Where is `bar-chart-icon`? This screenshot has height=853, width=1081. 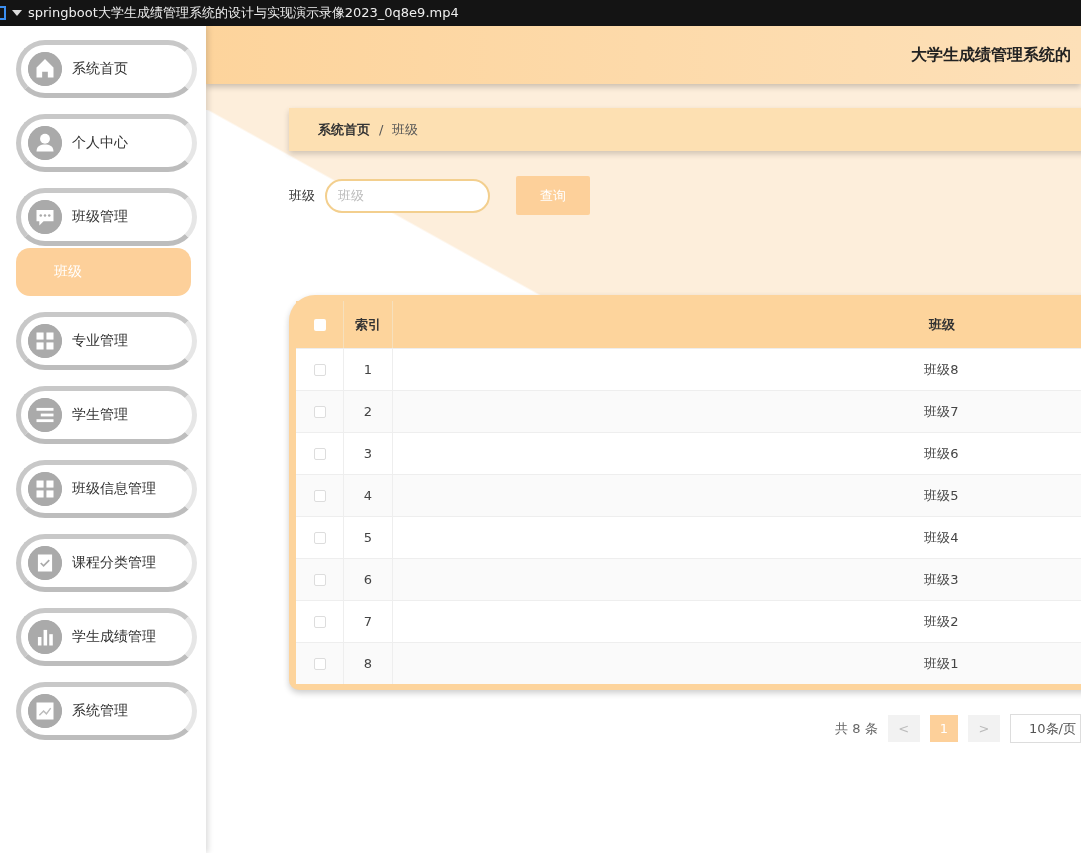 bar-chart-icon is located at coordinates (45, 637).